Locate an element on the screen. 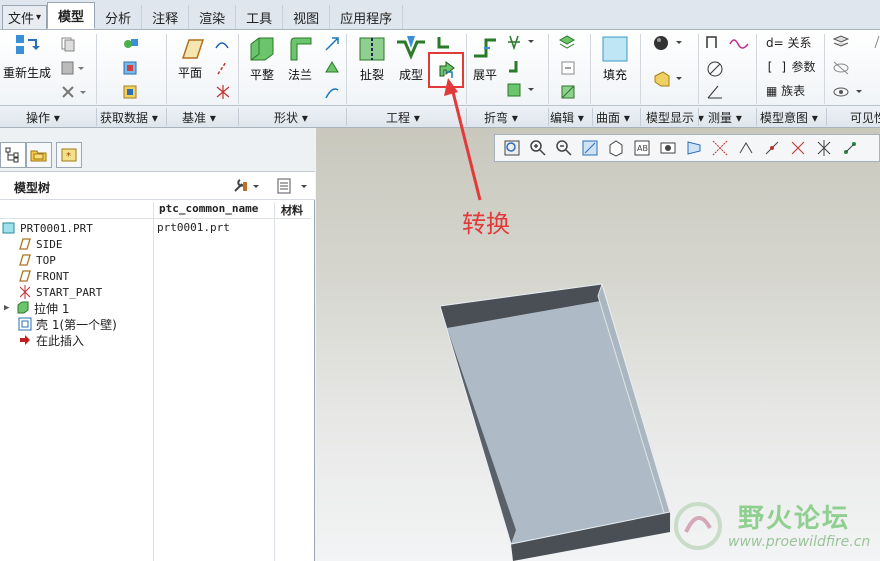 The height and width of the screenshot is (561, 880). watermark-logo-icon is located at coordinates (698, 526).